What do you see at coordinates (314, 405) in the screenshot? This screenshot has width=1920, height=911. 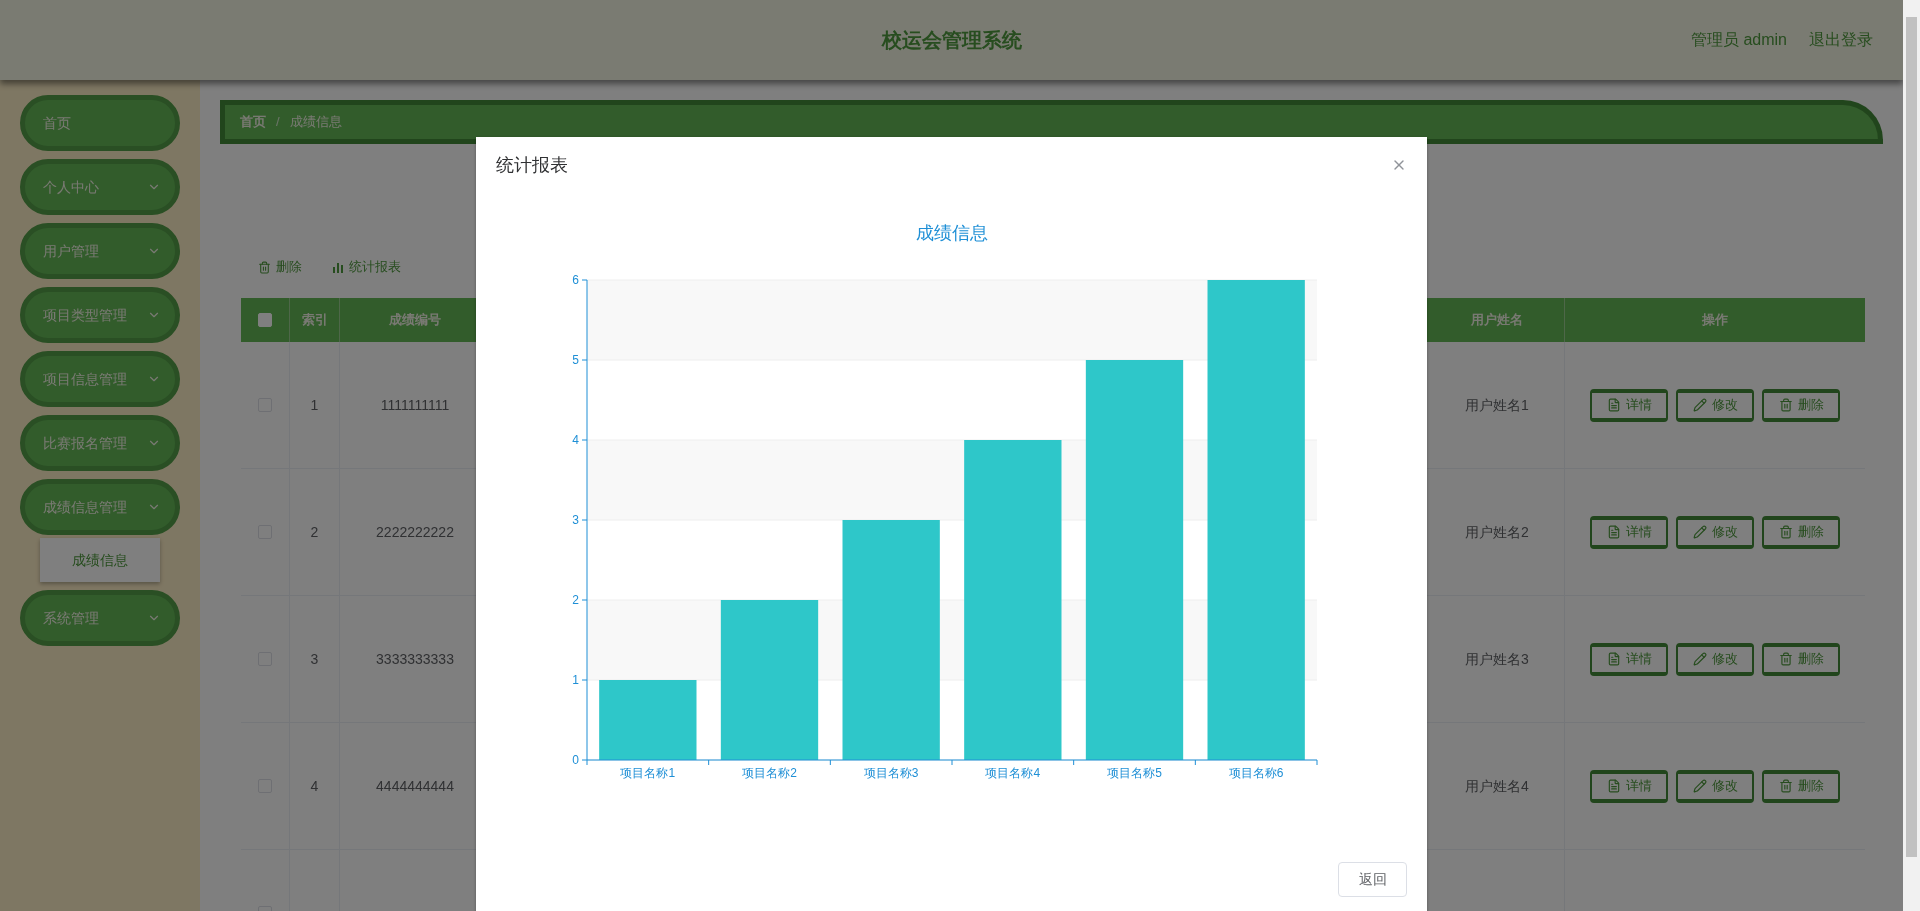 I see `table-cell-text: 1` at bounding box center [314, 405].